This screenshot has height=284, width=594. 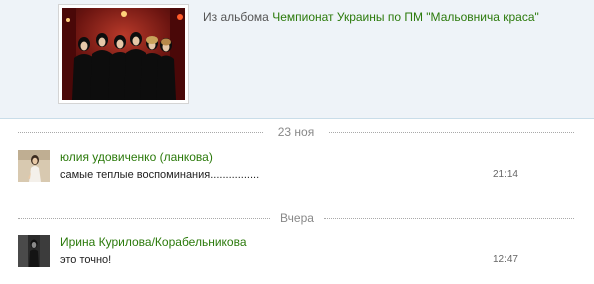 What do you see at coordinates (505, 174) in the screenshot?
I see `comment-time: 21:14` at bounding box center [505, 174].